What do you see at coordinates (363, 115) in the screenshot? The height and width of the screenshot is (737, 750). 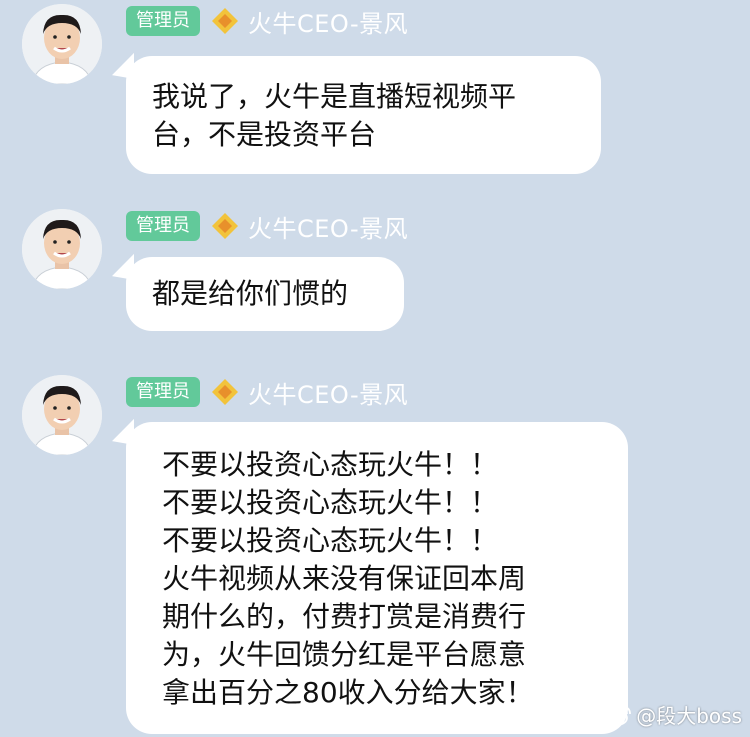 I see `message-bubble: 我说了，火牛是直播短视频平 台，不是投资平台` at bounding box center [363, 115].